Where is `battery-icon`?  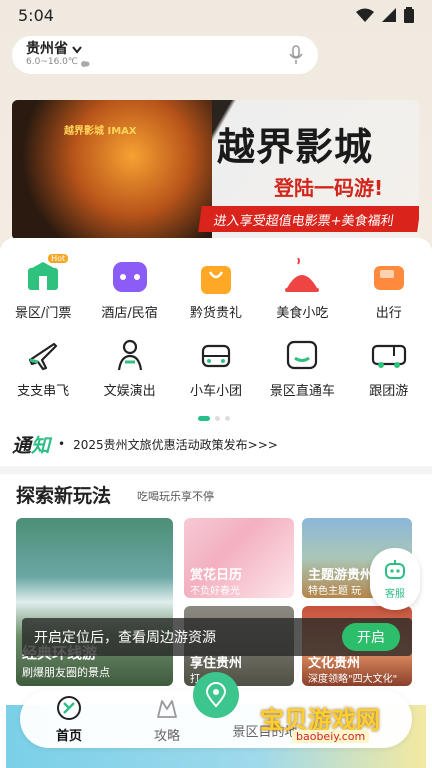 battery-icon is located at coordinates (409, 15).